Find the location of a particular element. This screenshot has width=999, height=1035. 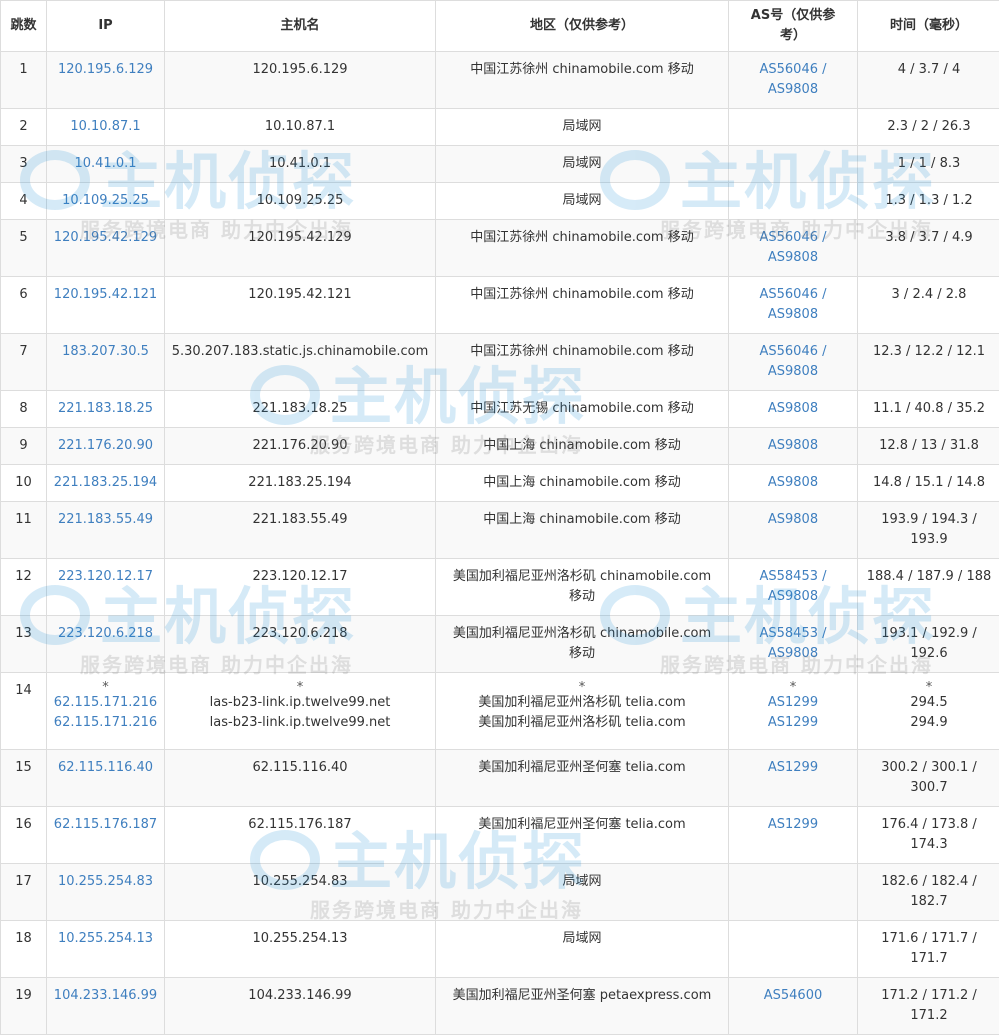

time-cell-text: 294.5 is located at coordinates (929, 703).